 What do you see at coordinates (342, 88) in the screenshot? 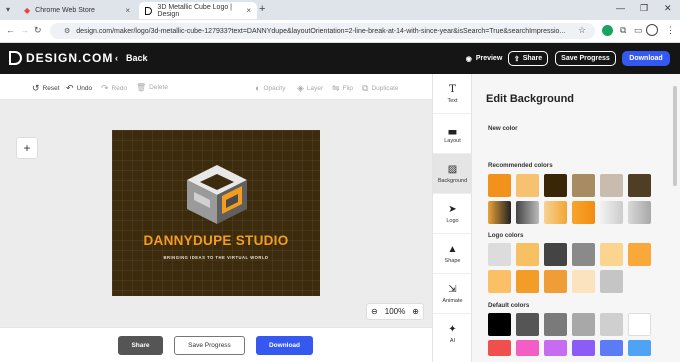
I see `flip-button: ⇋ Flip` at bounding box center [342, 88].